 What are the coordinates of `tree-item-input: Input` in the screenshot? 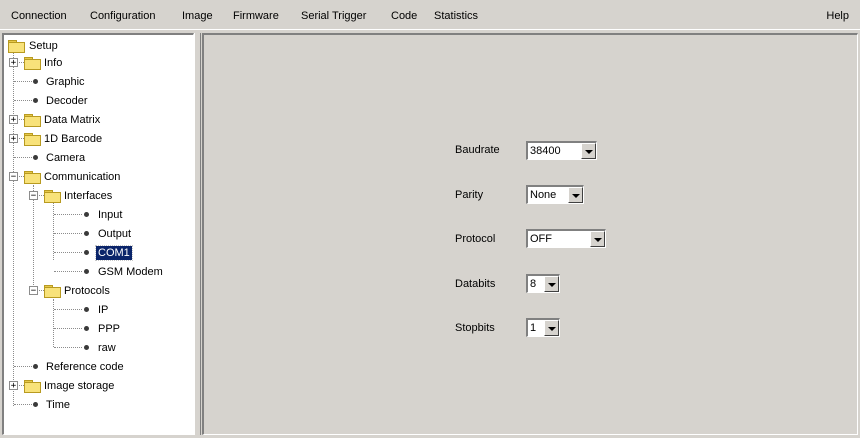 It's located at (98, 217).